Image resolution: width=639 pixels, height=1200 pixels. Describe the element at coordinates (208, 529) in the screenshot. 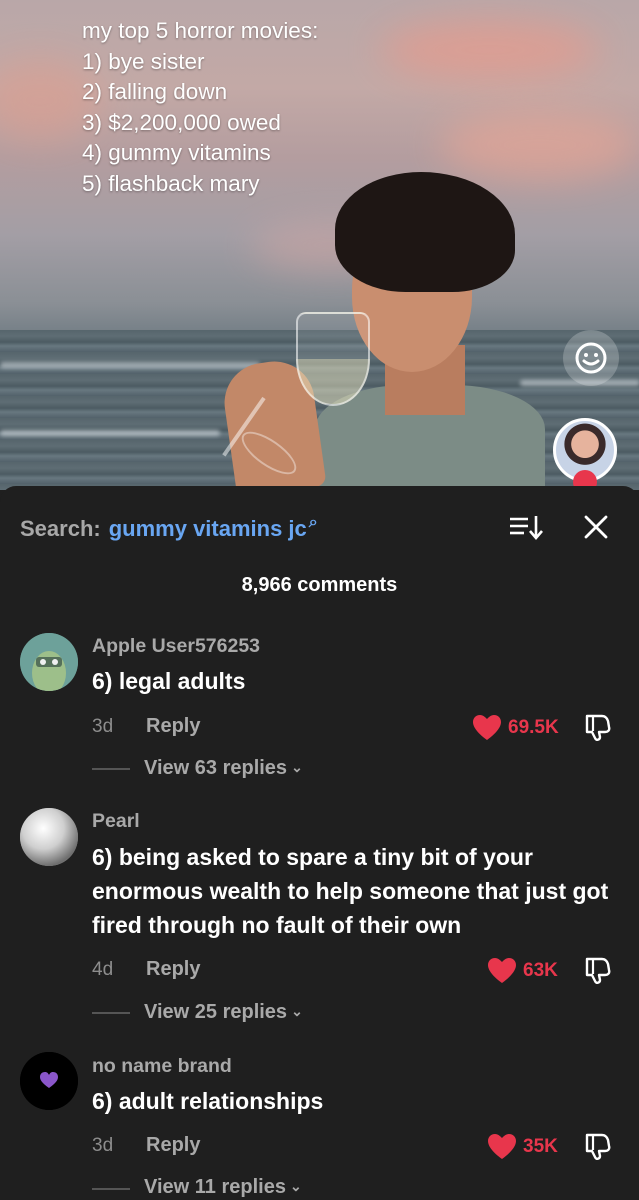

I see `search-term-link: gummy vitamins jc` at that location.